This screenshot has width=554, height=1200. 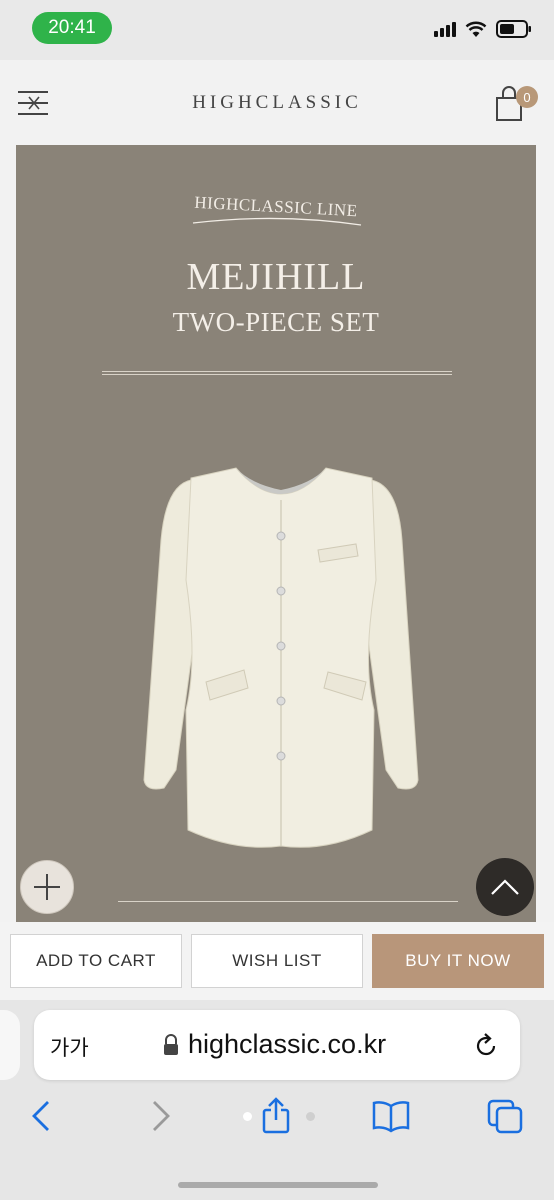 I want to click on plus-icon, so click(x=47, y=887).